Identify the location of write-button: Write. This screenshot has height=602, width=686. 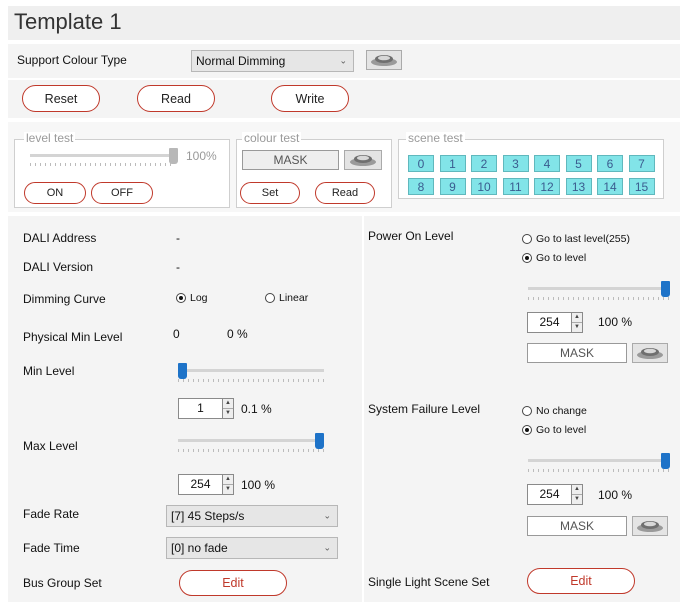
(310, 98).